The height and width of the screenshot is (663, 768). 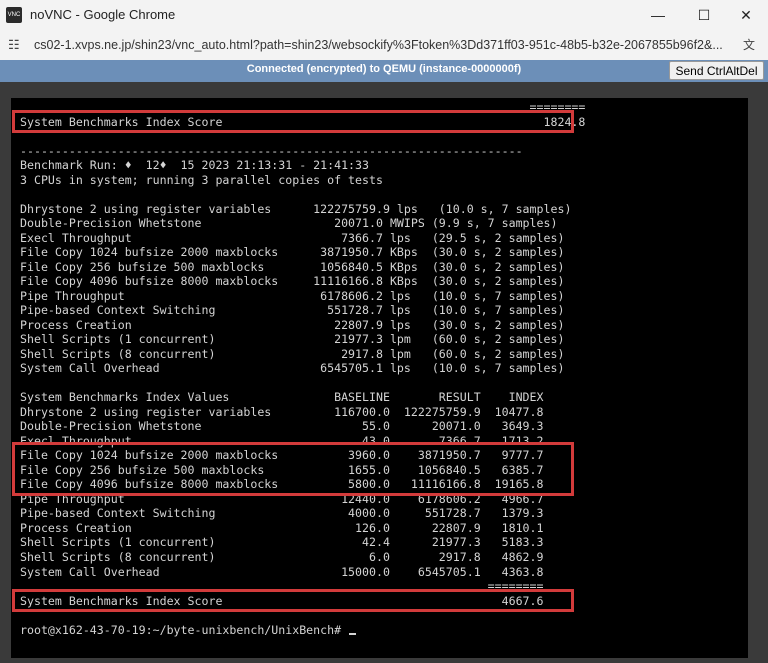 What do you see at coordinates (704, 15) in the screenshot?
I see `maximize-icon: ☐` at bounding box center [704, 15].